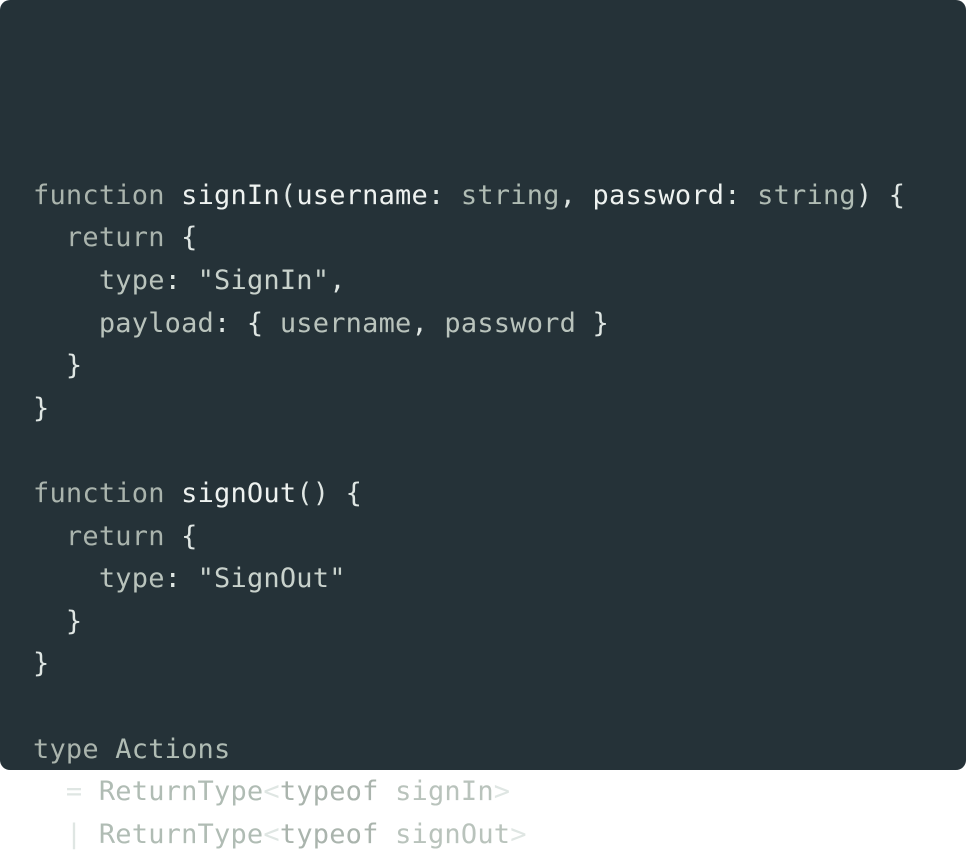 This screenshot has height=856, width=966. What do you see at coordinates (173, 749) in the screenshot?
I see `code-token-type: Actions` at bounding box center [173, 749].